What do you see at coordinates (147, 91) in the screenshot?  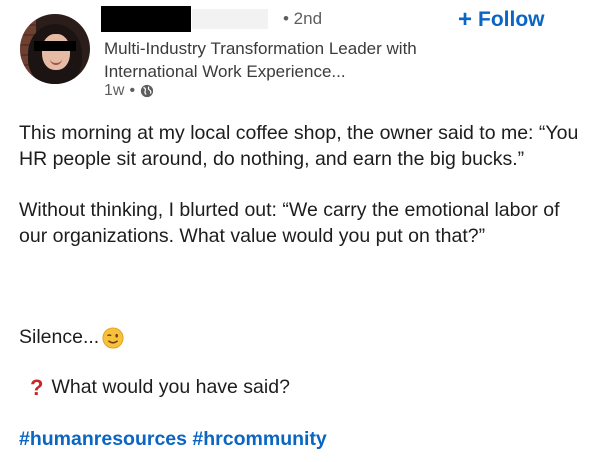 I see `globe-icon` at bounding box center [147, 91].